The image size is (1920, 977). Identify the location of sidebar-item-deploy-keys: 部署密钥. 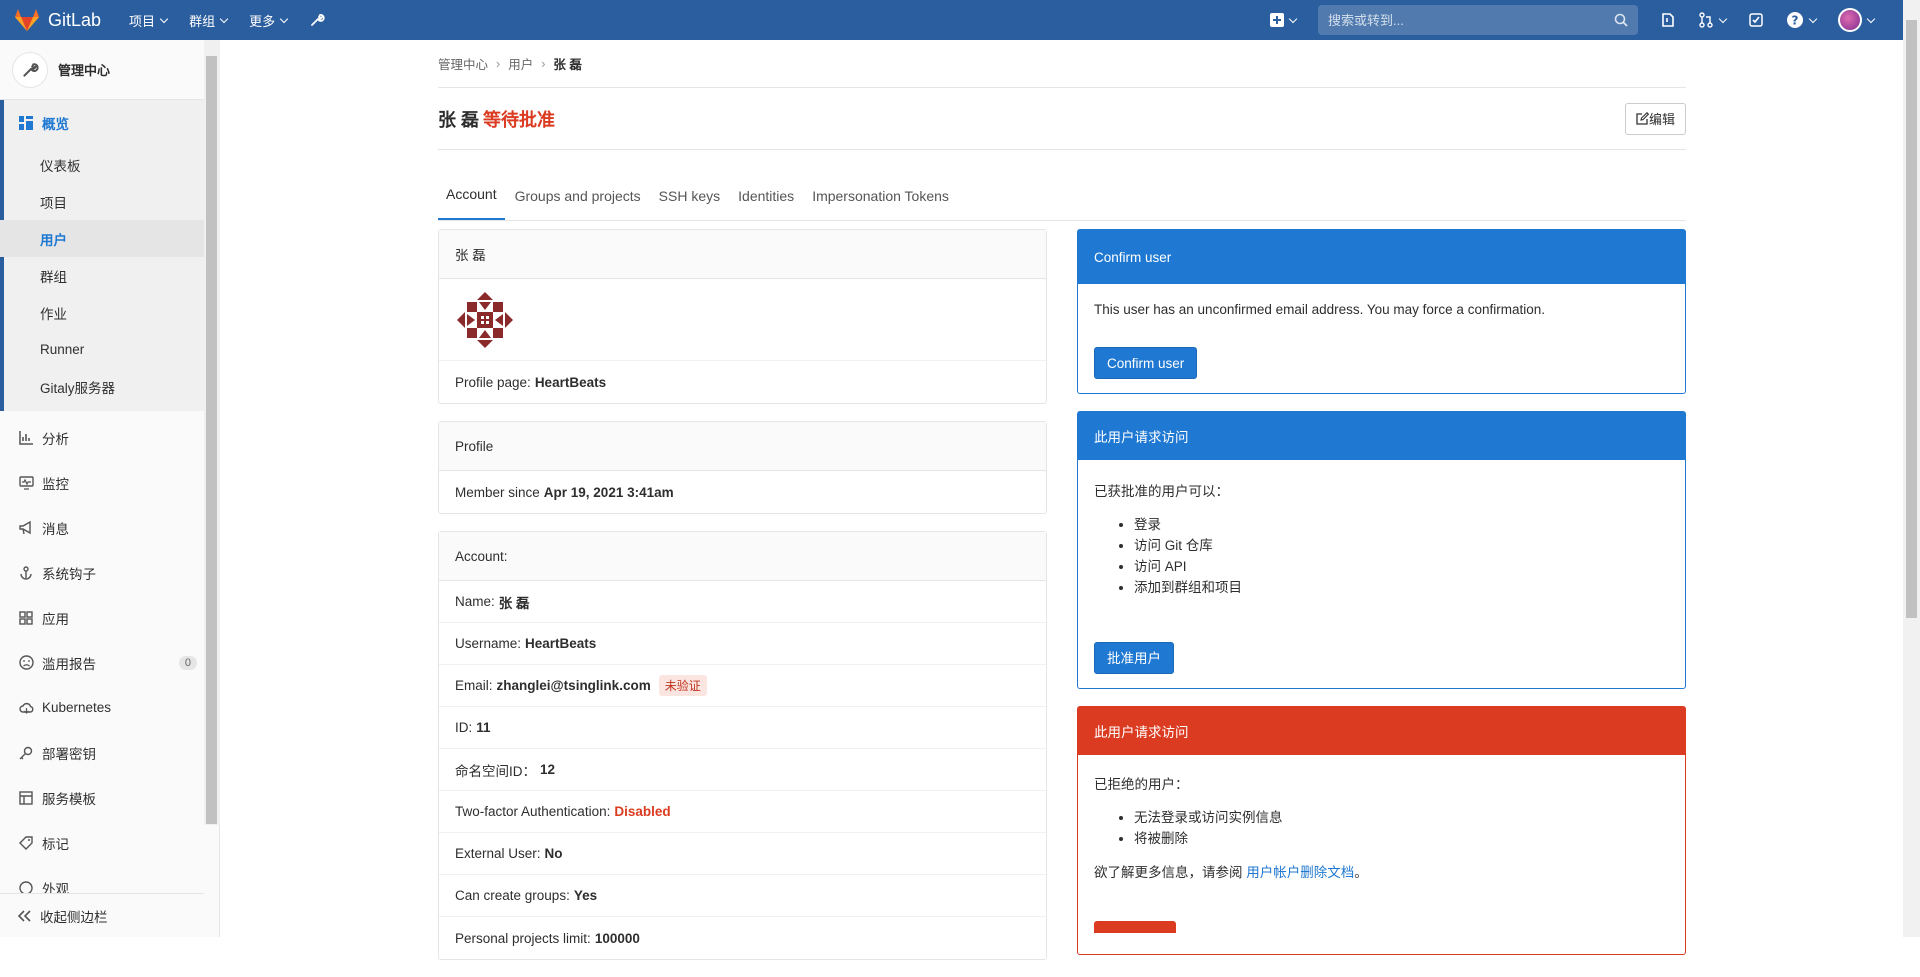
(109, 752).